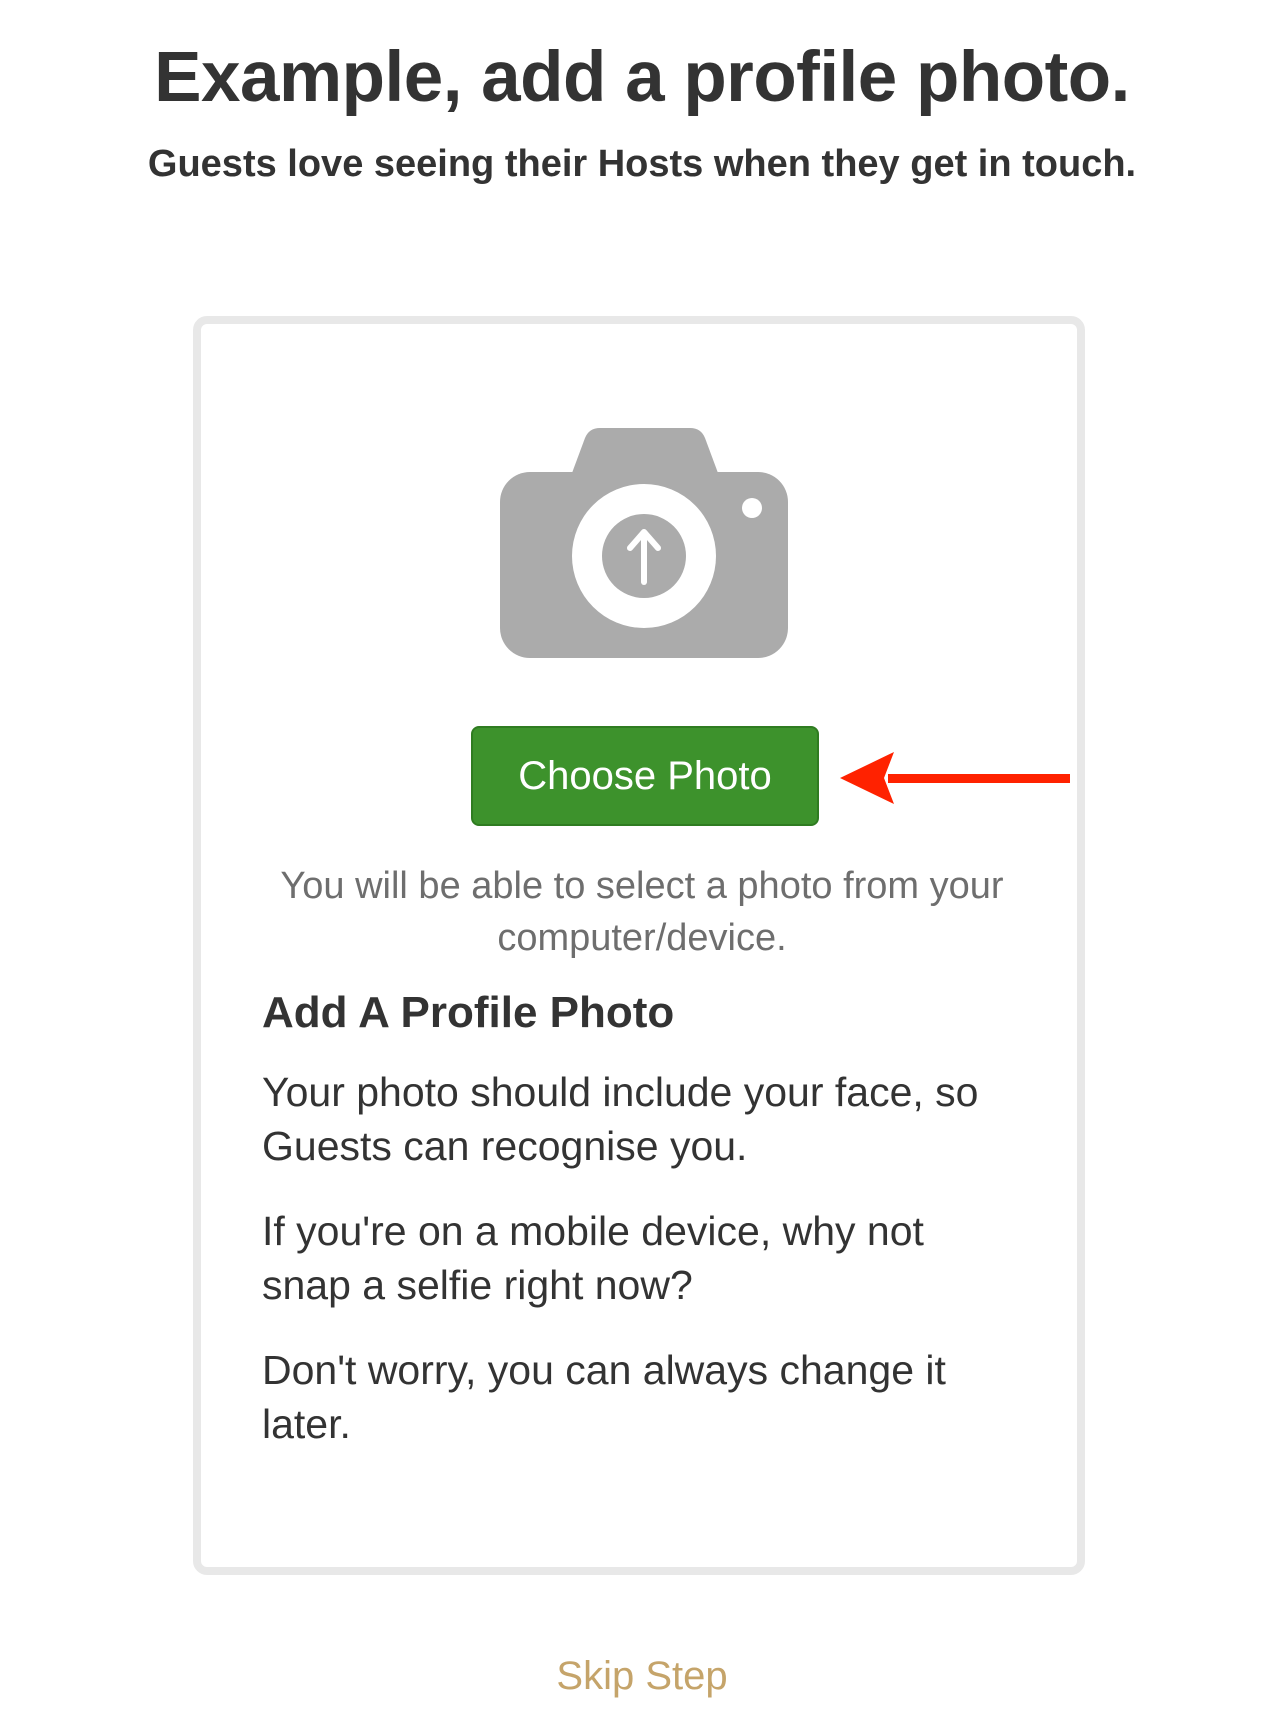 This screenshot has width=1284, height=1726. Describe the element at coordinates (642, 77) in the screenshot. I see `page-title: Example, add a profile photo.` at that location.